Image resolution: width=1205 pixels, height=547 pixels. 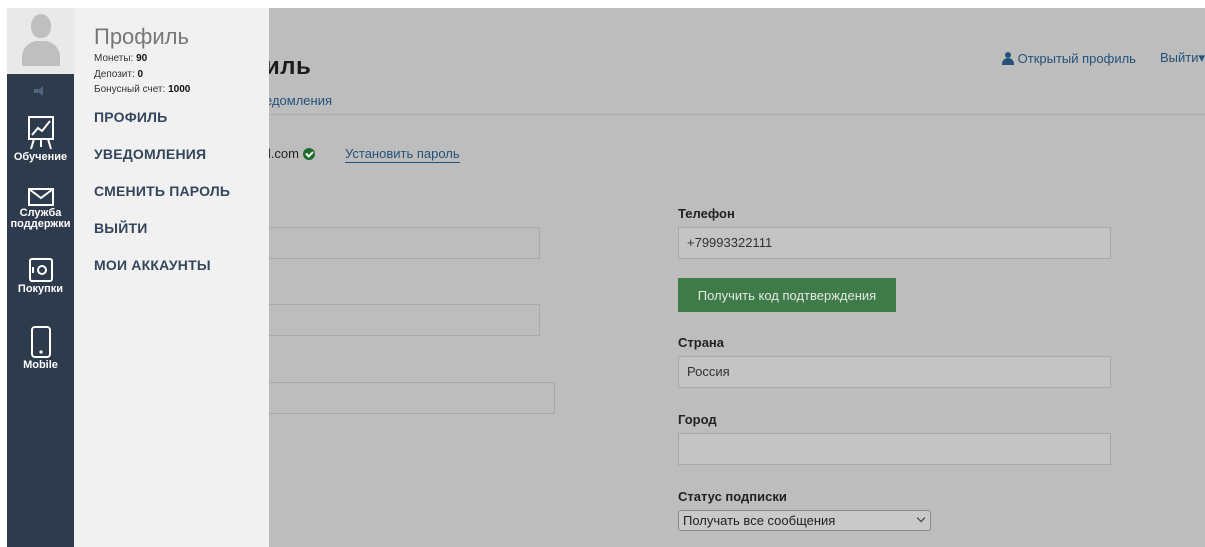 I want to click on logout-dropdown: Выйти▾, so click(x=1182, y=58).